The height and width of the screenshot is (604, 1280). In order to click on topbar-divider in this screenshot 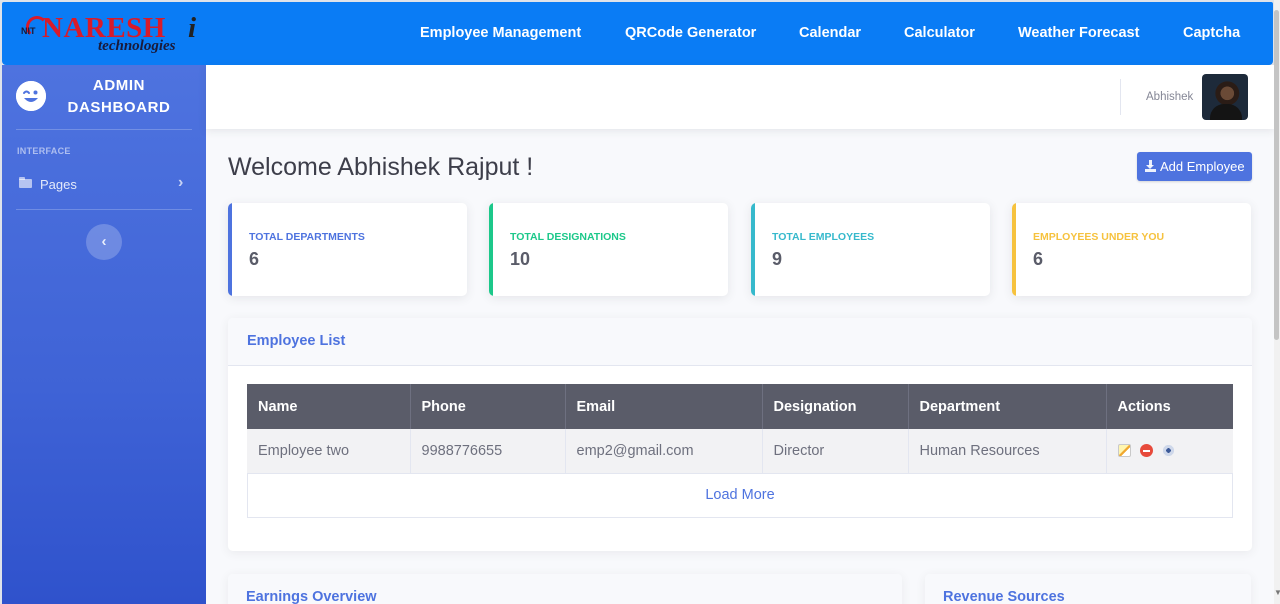, I will do `click(1120, 97)`.